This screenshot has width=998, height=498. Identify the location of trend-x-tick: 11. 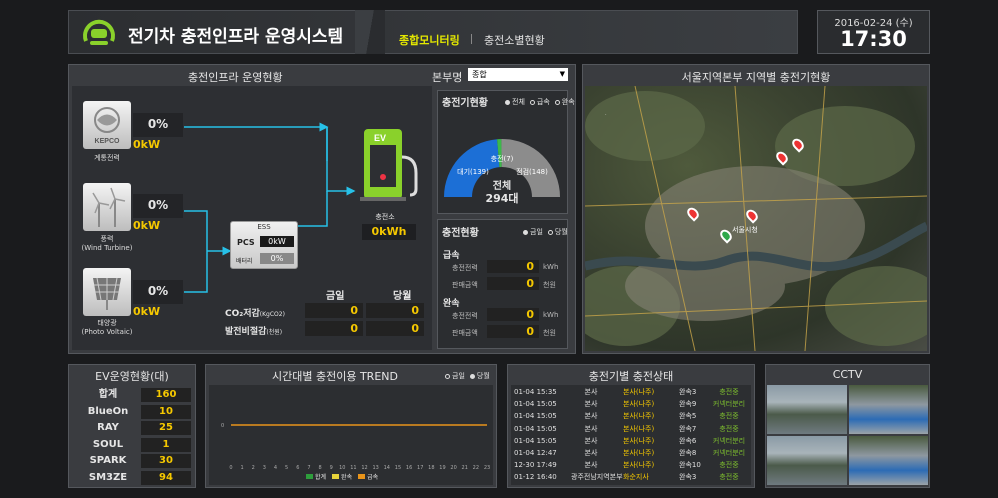
(353, 468).